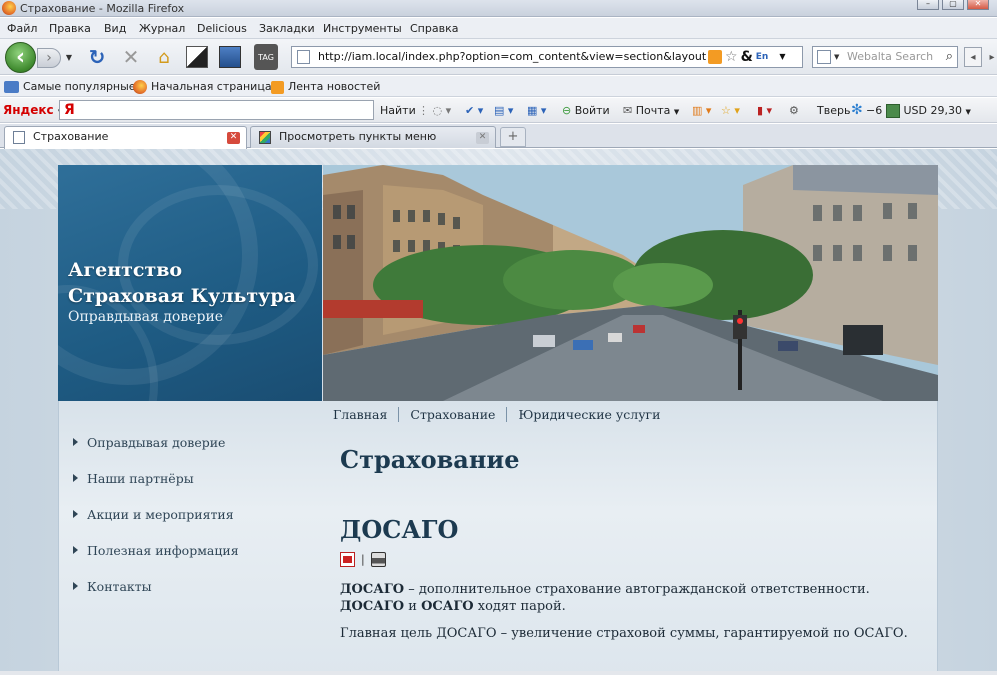 This screenshot has width=997, height=675. Describe the element at coordinates (833, 110) in the screenshot. I see `weather-city: Тверь` at that location.